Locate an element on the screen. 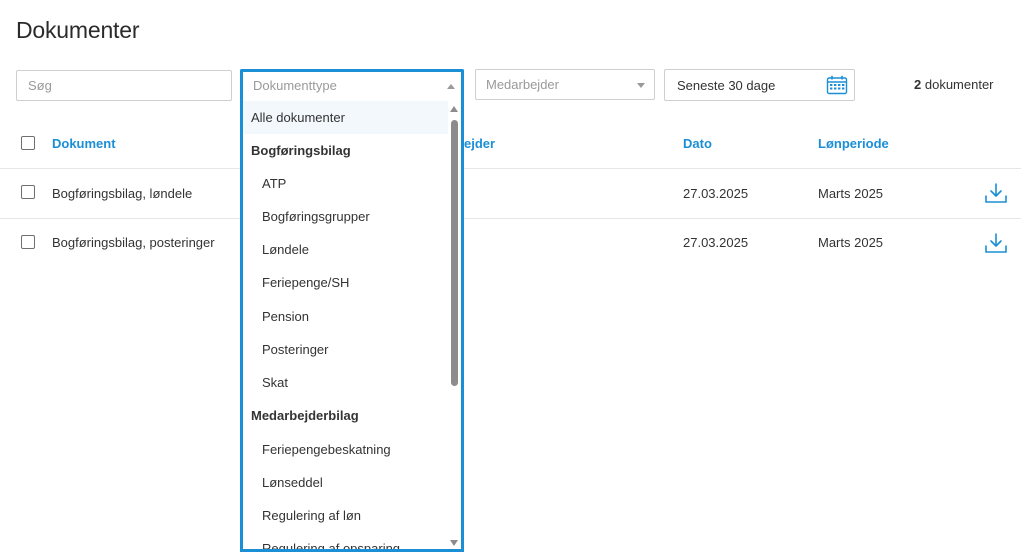  dropdown-option-label: Regulering af løn is located at coordinates (311, 515).